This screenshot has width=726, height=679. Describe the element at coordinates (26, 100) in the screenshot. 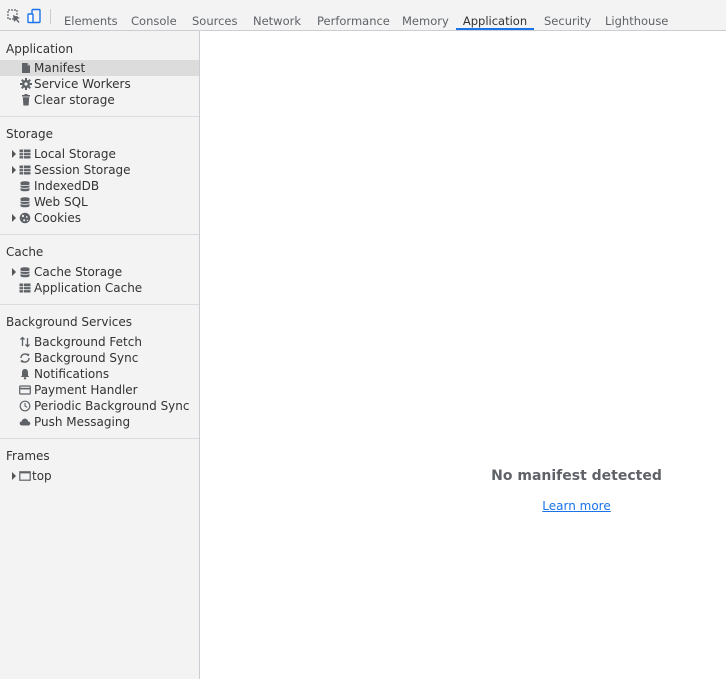

I see `trash-icon` at that location.